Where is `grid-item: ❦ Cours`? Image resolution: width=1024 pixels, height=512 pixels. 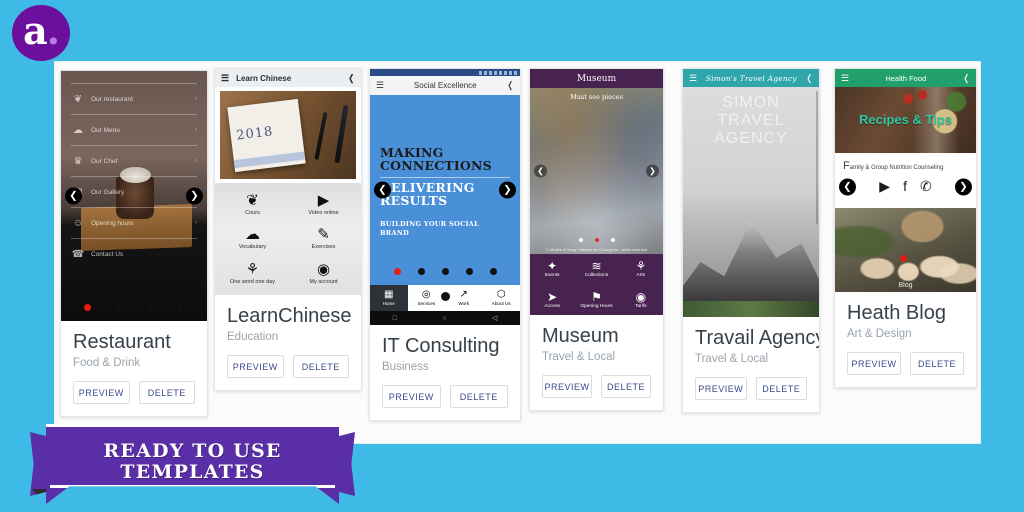 grid-item: ❦ Cours is located at coordinates (252, 204).